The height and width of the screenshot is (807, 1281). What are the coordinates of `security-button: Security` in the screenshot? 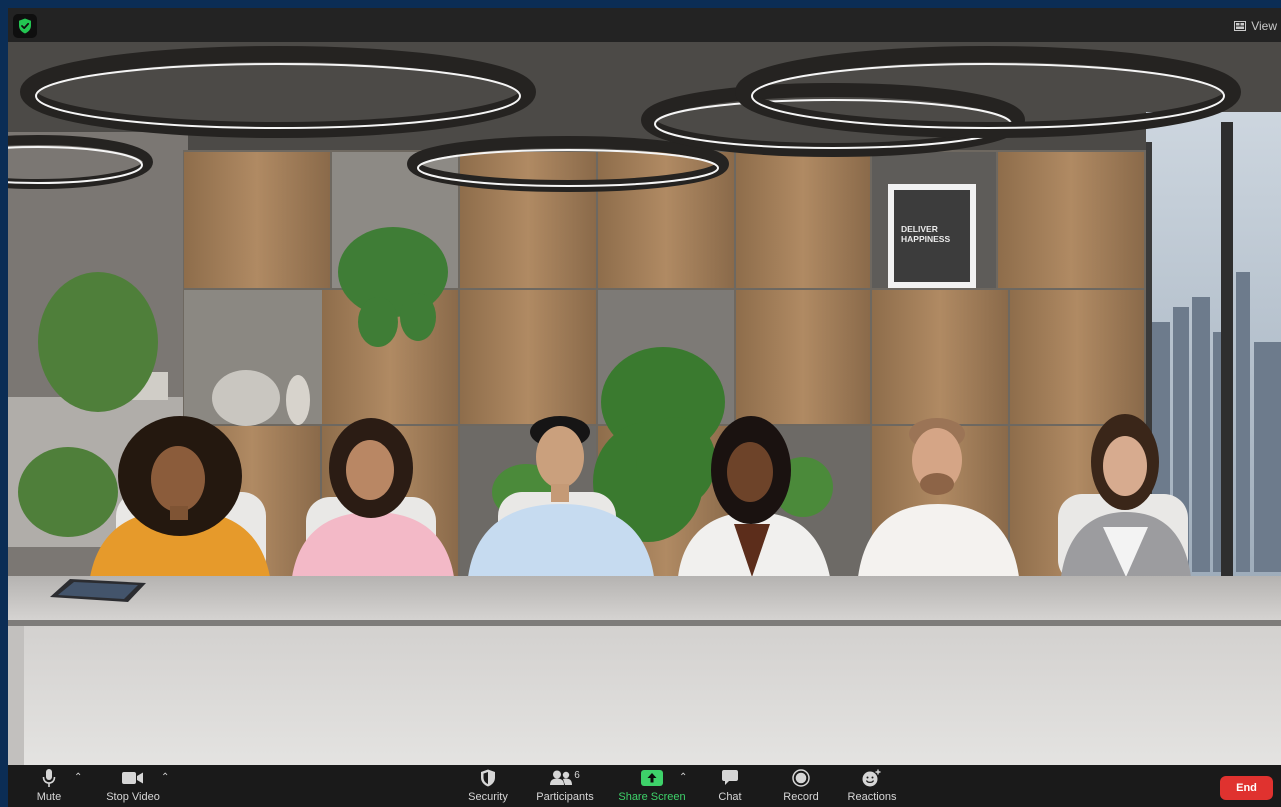 It's located at (488, 786).